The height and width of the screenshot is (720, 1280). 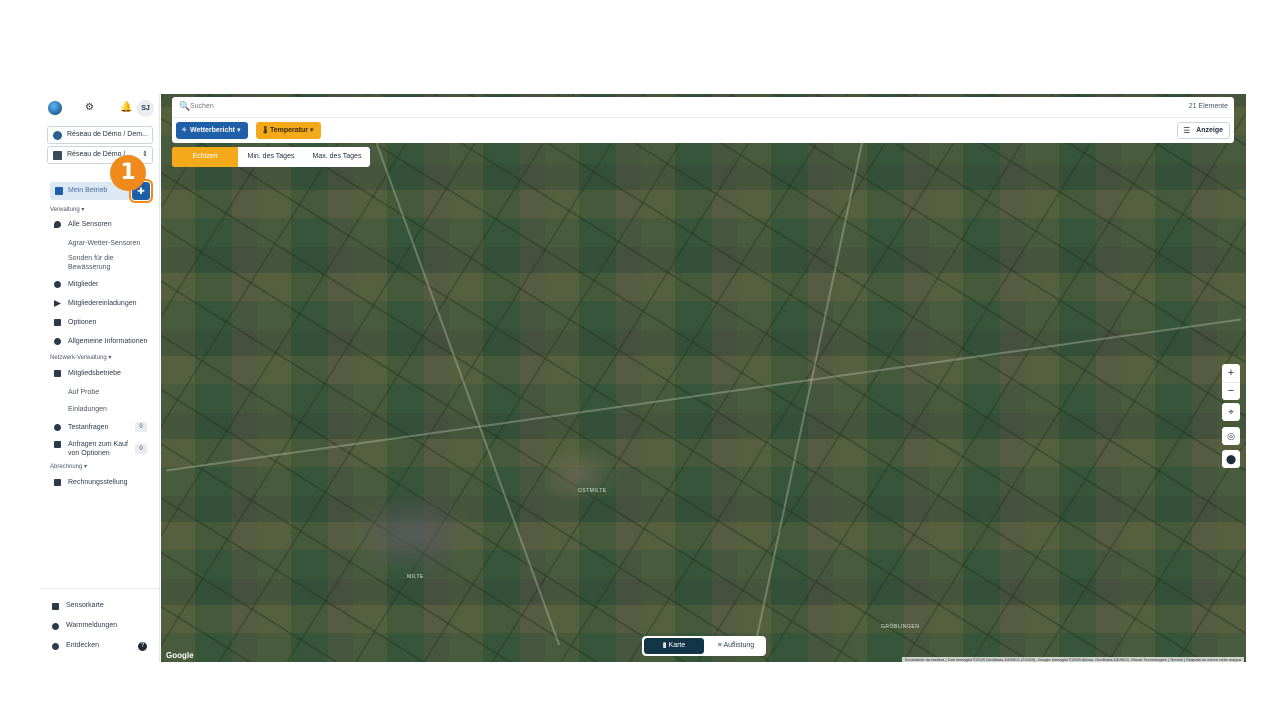 I want to click on list-view-button: ≡ Auflistung, so click(x=736, y=646).